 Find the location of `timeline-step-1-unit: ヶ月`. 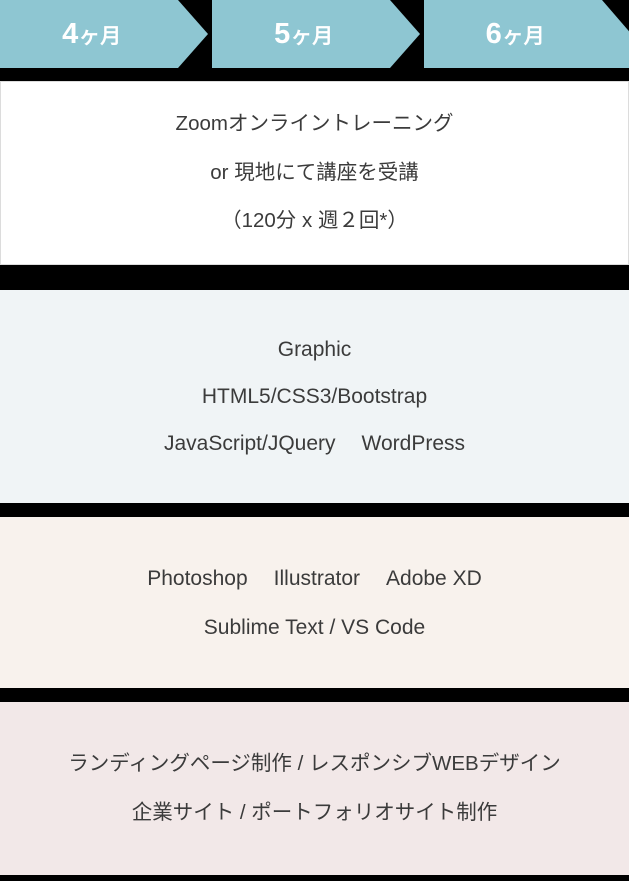

timeline-step-1-unit: ヶ月 is located at coordinates (100, 36).